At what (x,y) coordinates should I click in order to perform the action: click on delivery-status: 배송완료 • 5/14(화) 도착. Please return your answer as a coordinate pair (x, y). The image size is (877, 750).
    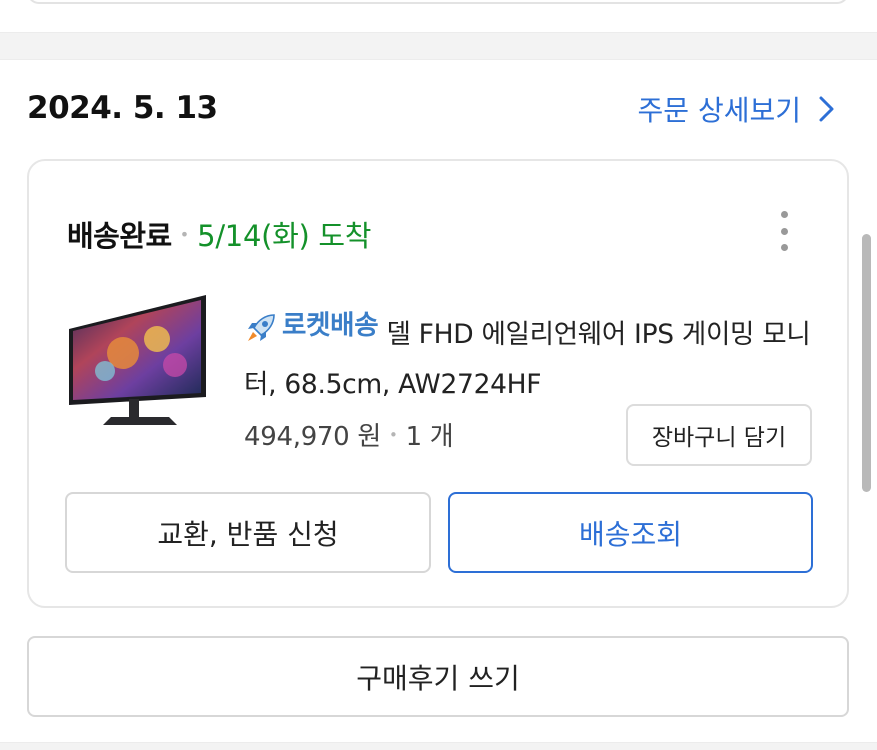
    Looking at the image, I should click on (219, 234).